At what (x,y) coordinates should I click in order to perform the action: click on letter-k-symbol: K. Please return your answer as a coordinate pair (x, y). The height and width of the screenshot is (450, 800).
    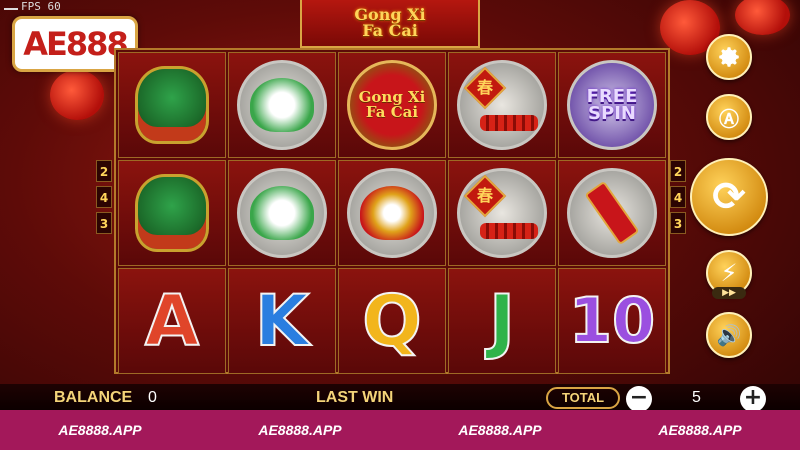
    Looking at the image, I should click on (282, 321).